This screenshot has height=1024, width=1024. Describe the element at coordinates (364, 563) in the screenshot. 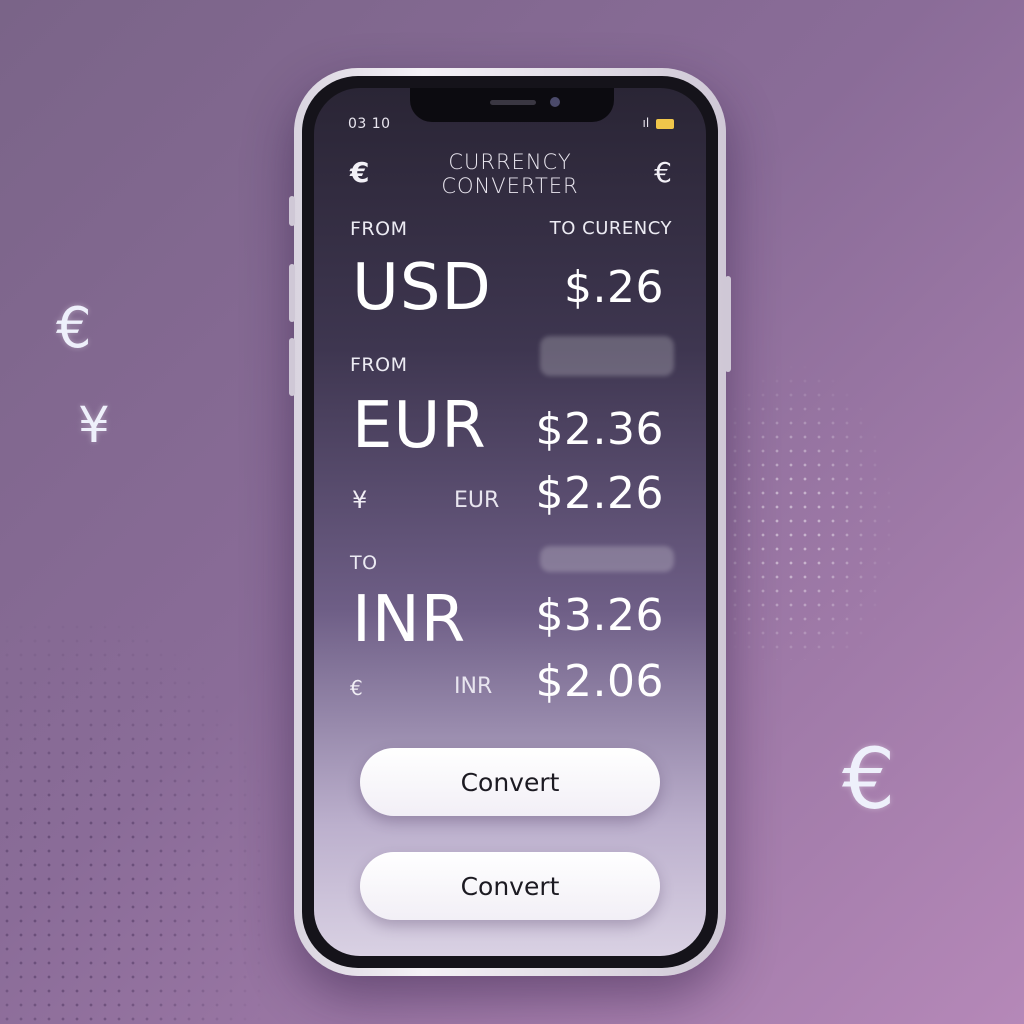

I see `to-label: TO` at that location.